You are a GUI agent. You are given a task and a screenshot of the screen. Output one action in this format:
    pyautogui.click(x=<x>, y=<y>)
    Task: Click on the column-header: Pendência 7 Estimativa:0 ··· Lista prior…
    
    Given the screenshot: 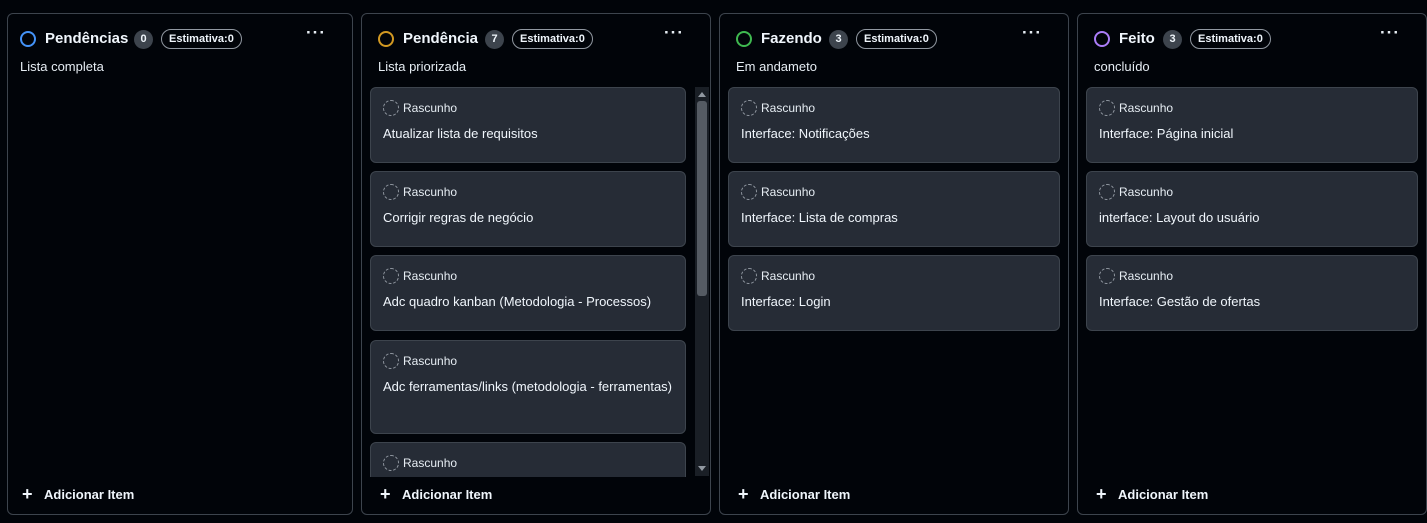 What is the action you would take?
    pyautogui.click(x=536, y=54)
    